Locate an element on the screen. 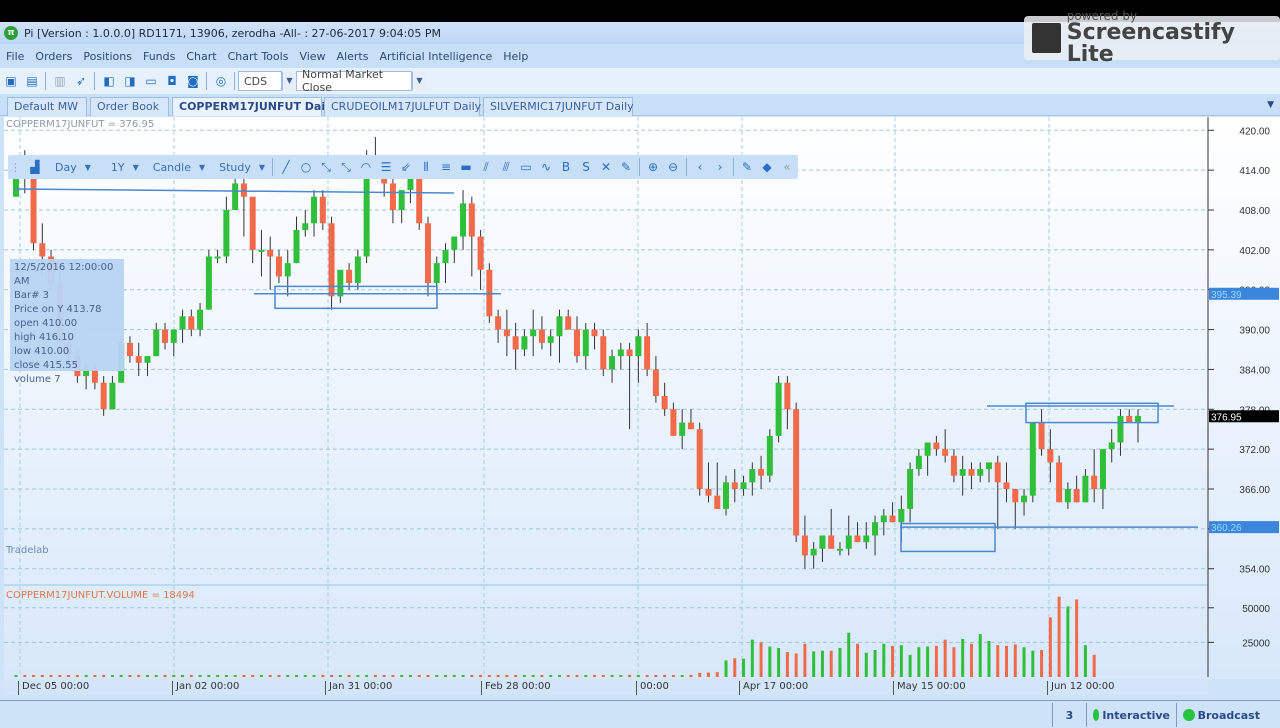 The height and width of the screenshot is (728, 1280). menu-artificial-intelligence: Artificial Intelligence is located at coordinates (435, 56).